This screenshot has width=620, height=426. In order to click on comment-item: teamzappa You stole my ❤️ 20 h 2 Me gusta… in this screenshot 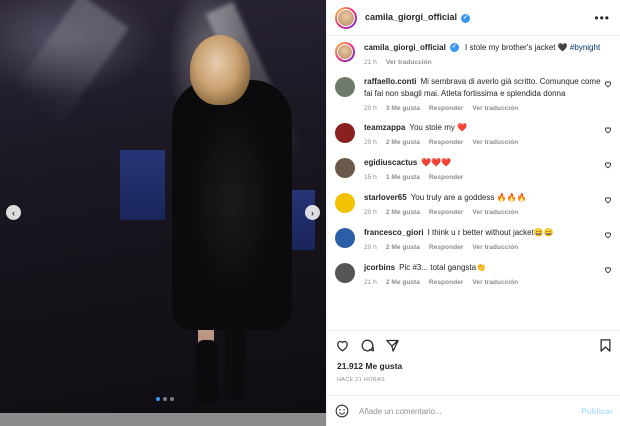, I will do `click(473, 134)`.